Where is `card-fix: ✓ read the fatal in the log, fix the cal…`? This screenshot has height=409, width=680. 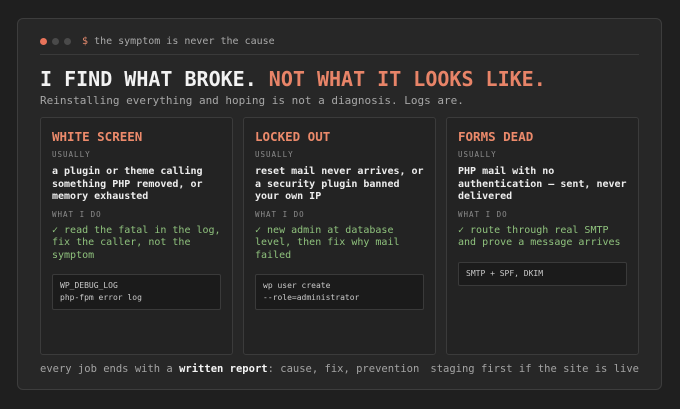 card-fix: ✓ read the fatal in the log, fix the cal… is located at coordinates (136, 242).